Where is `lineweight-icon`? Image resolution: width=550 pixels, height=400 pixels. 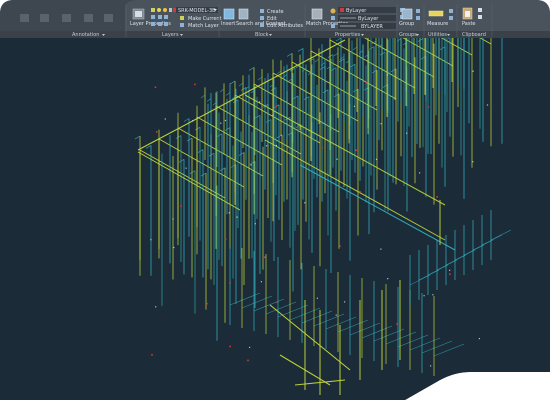
lineweight-icon is located at coordinates (333, 26).